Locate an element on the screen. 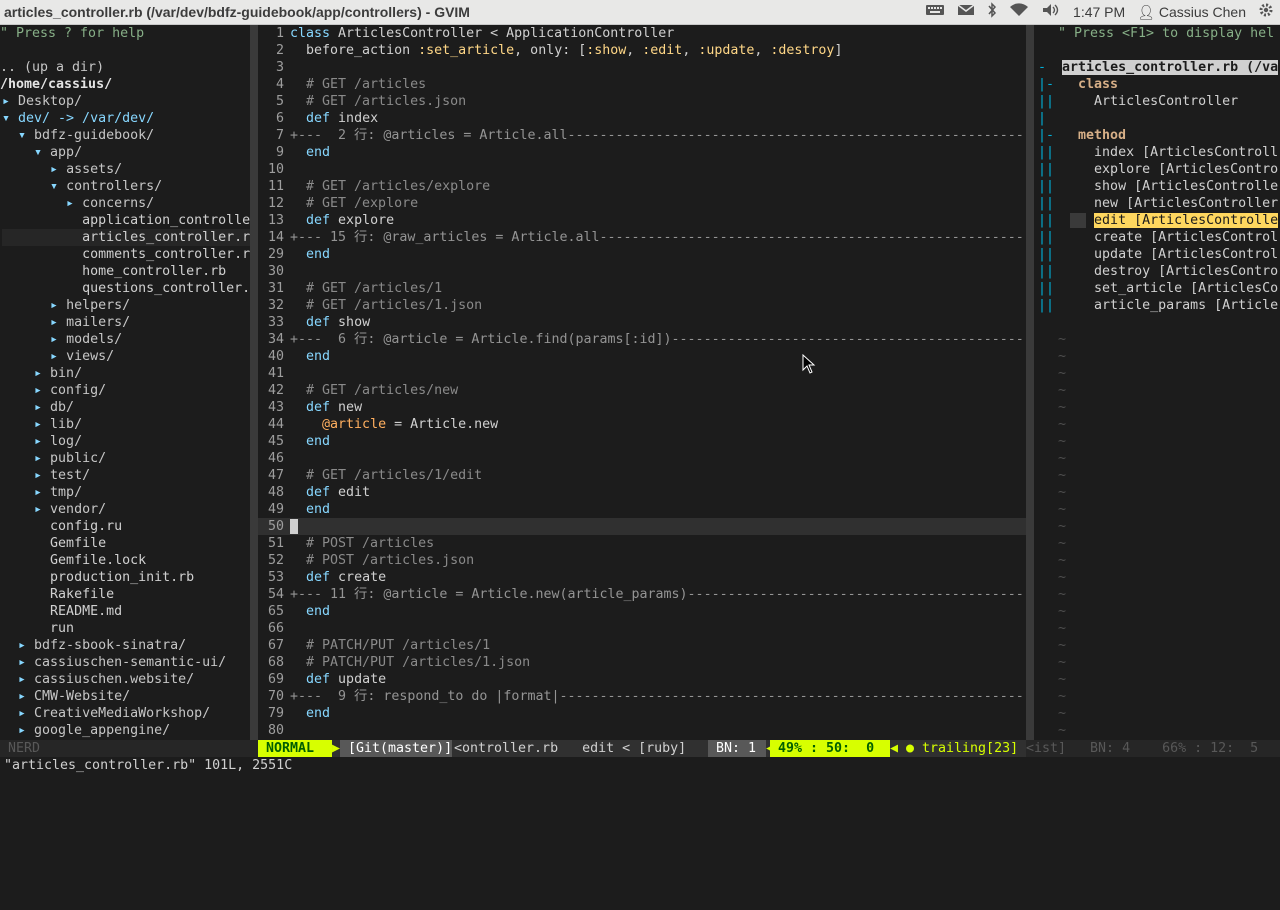 The image size is (1280, 910). code-line: 66 is located at coordinates (642, 628).